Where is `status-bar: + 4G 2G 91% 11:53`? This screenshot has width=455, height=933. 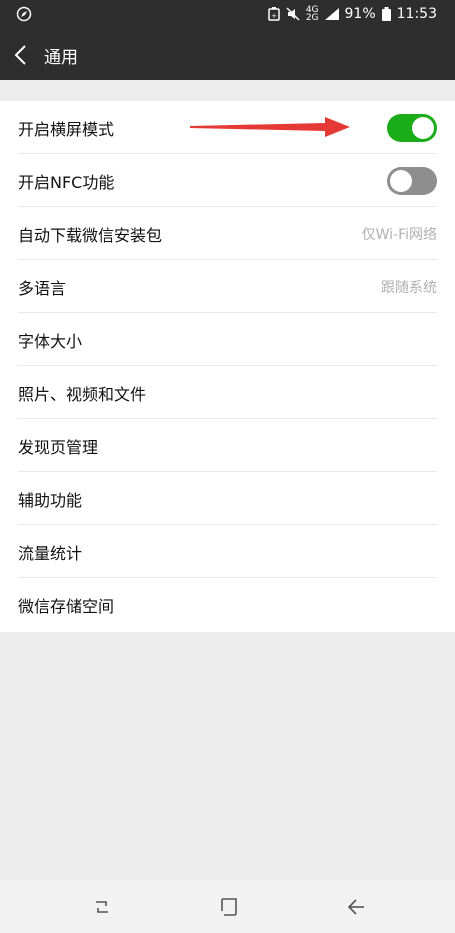
status-bar: + 4G 2G 91% 11:53 is located at coordinates (227, 15).